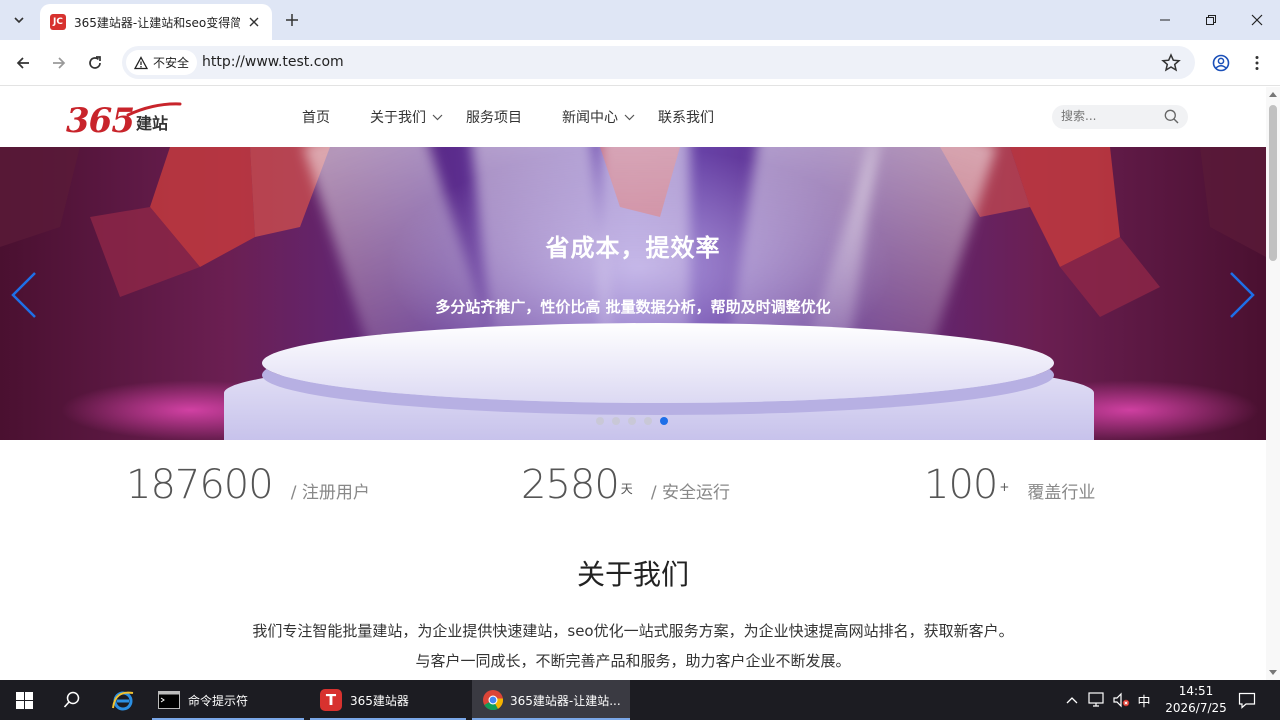 Image resolution: width=1280 pixels, height=720 pixels. I want to click on tray-clock: 14:51 2026/7/25, so click(1196, 700).